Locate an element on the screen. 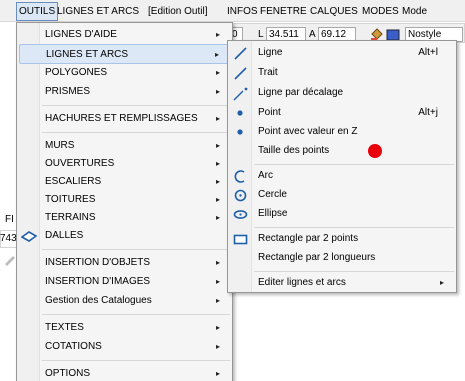  submenu-item-label: Point is located at coordinates (269, 112).